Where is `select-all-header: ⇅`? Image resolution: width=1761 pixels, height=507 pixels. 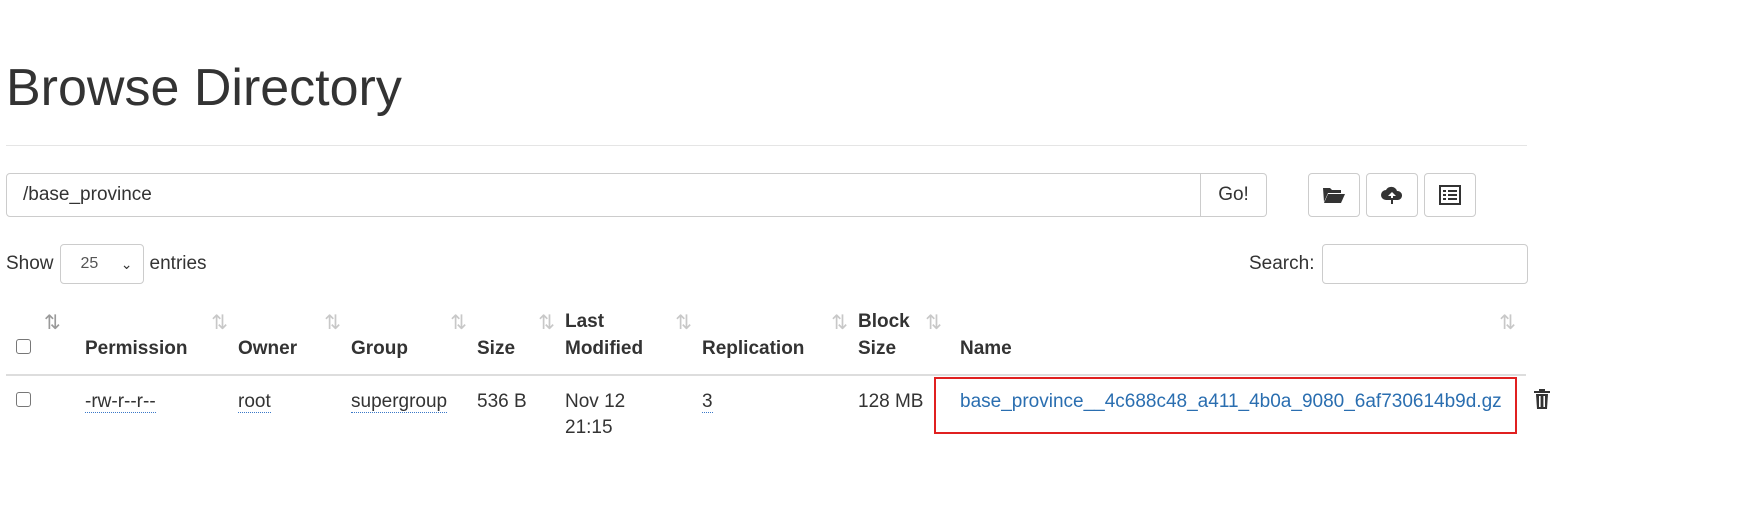
select-all-header: ⇅ is located at coordinates (45, 339).